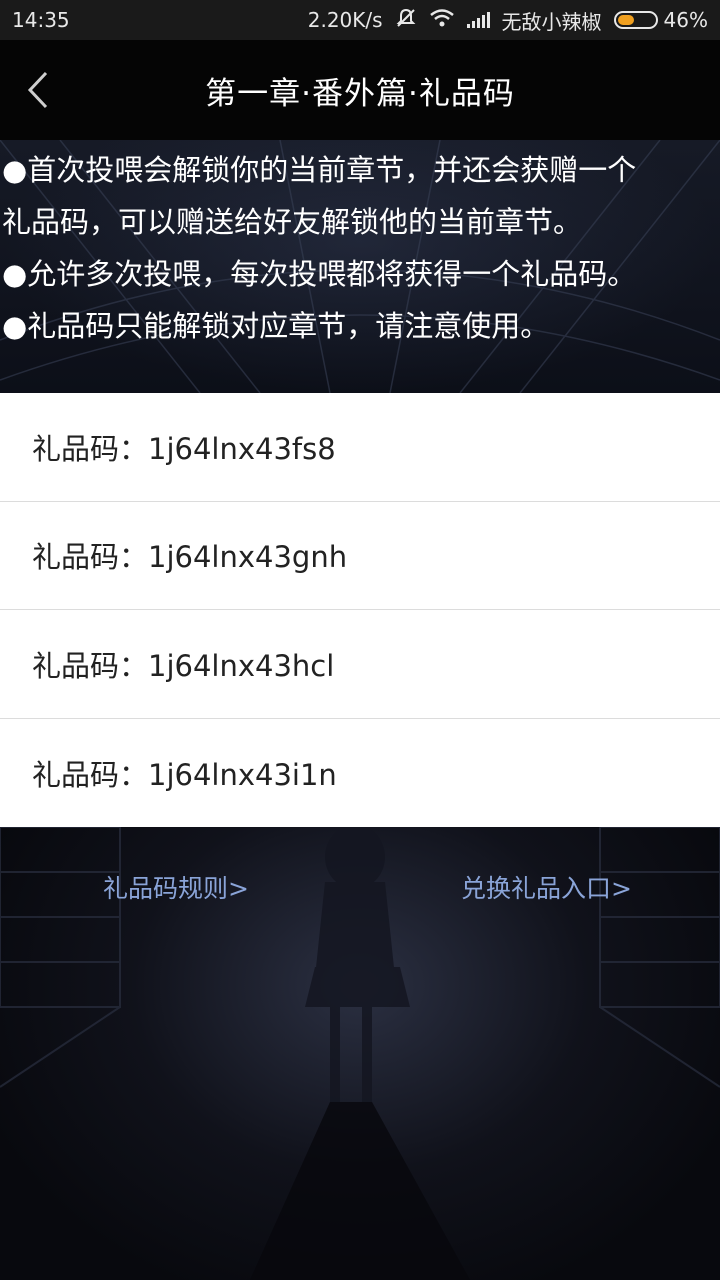  Describe the element at coordinates (478, 20) in the screenshot. I see `signal-icon` at that location.